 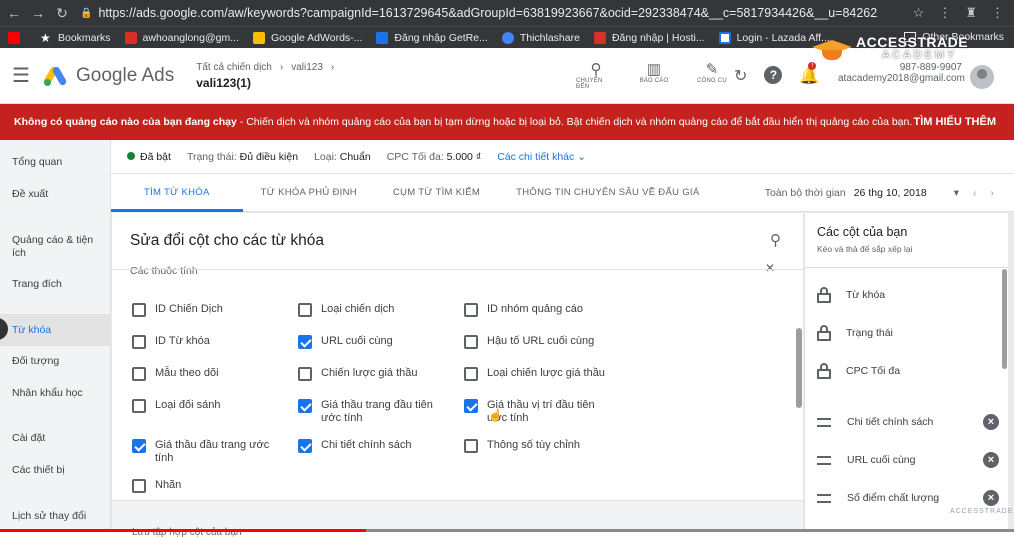 What do you see at coordinates (55, 438) in the screenshot?
I see `sidebar-item: Cài đặt` at bounding box center [55, 438].